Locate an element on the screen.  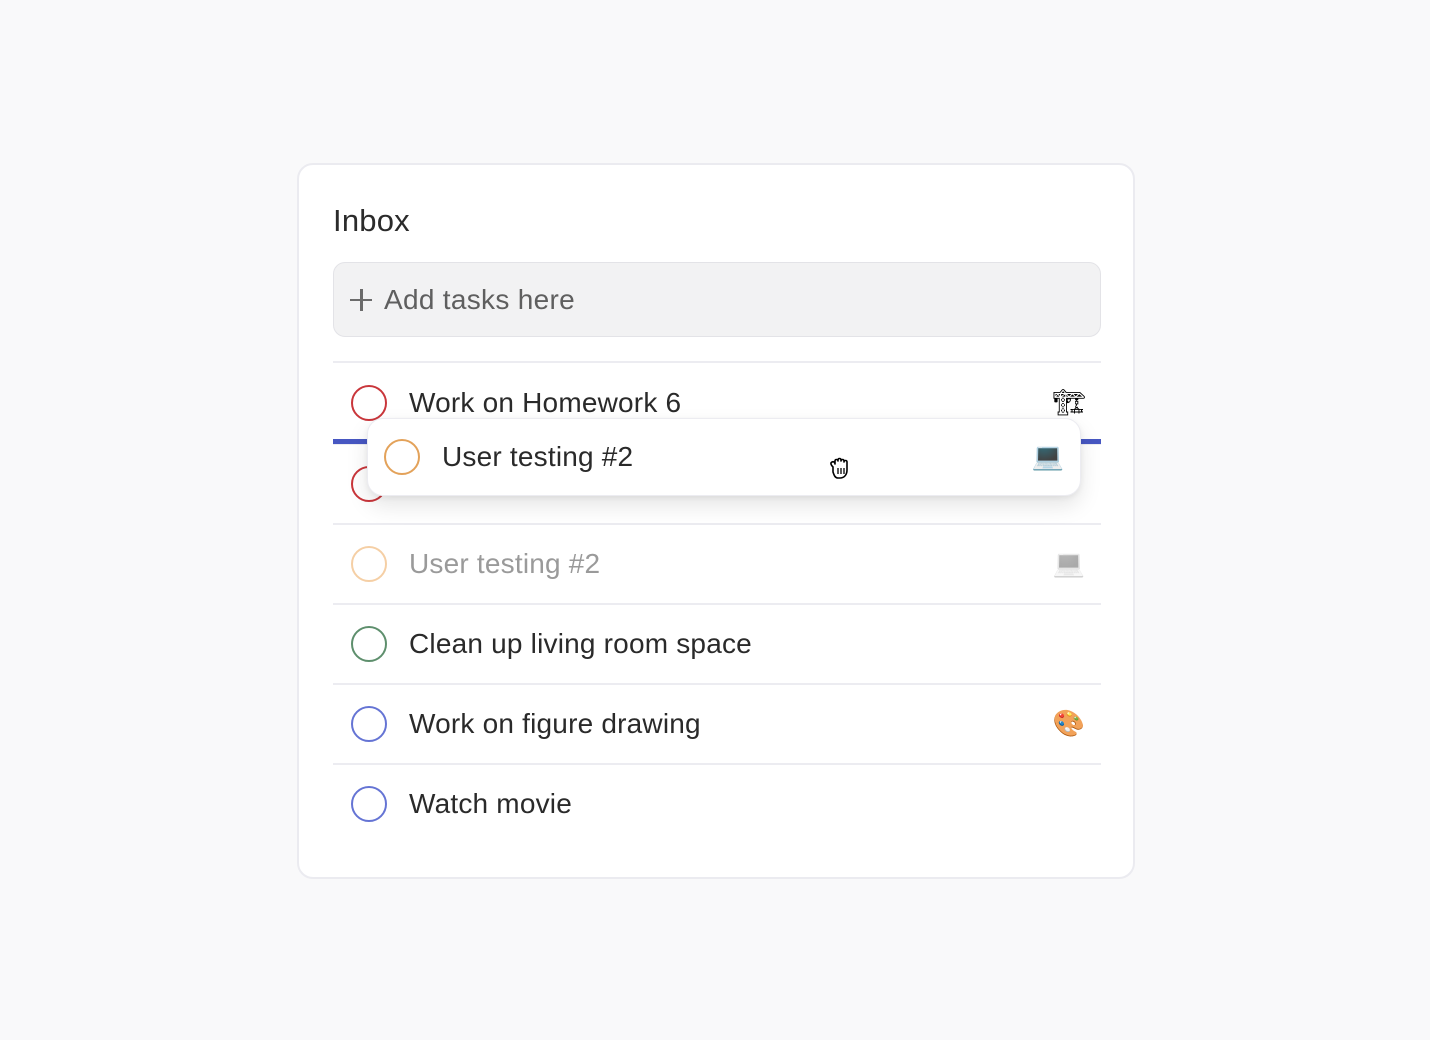
task-row: Watch movie is located at coordinates (717, 803).